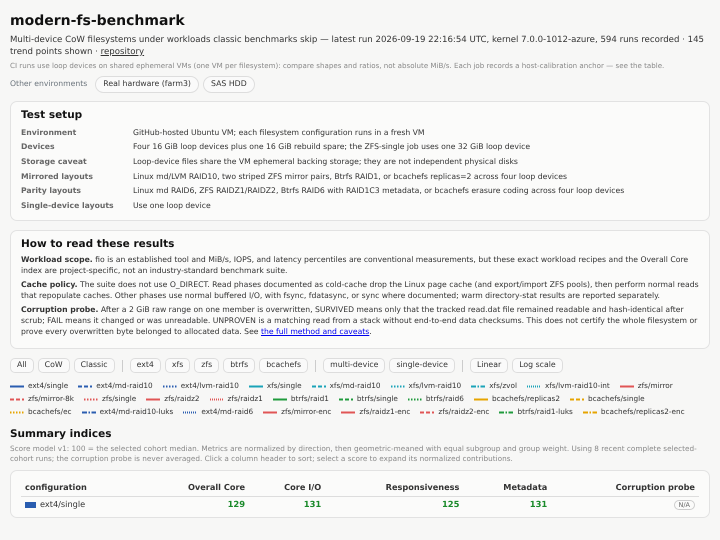 This screenshot has height=540, width=720. I want to click on column-header: Overall Core, so click(194, 487).